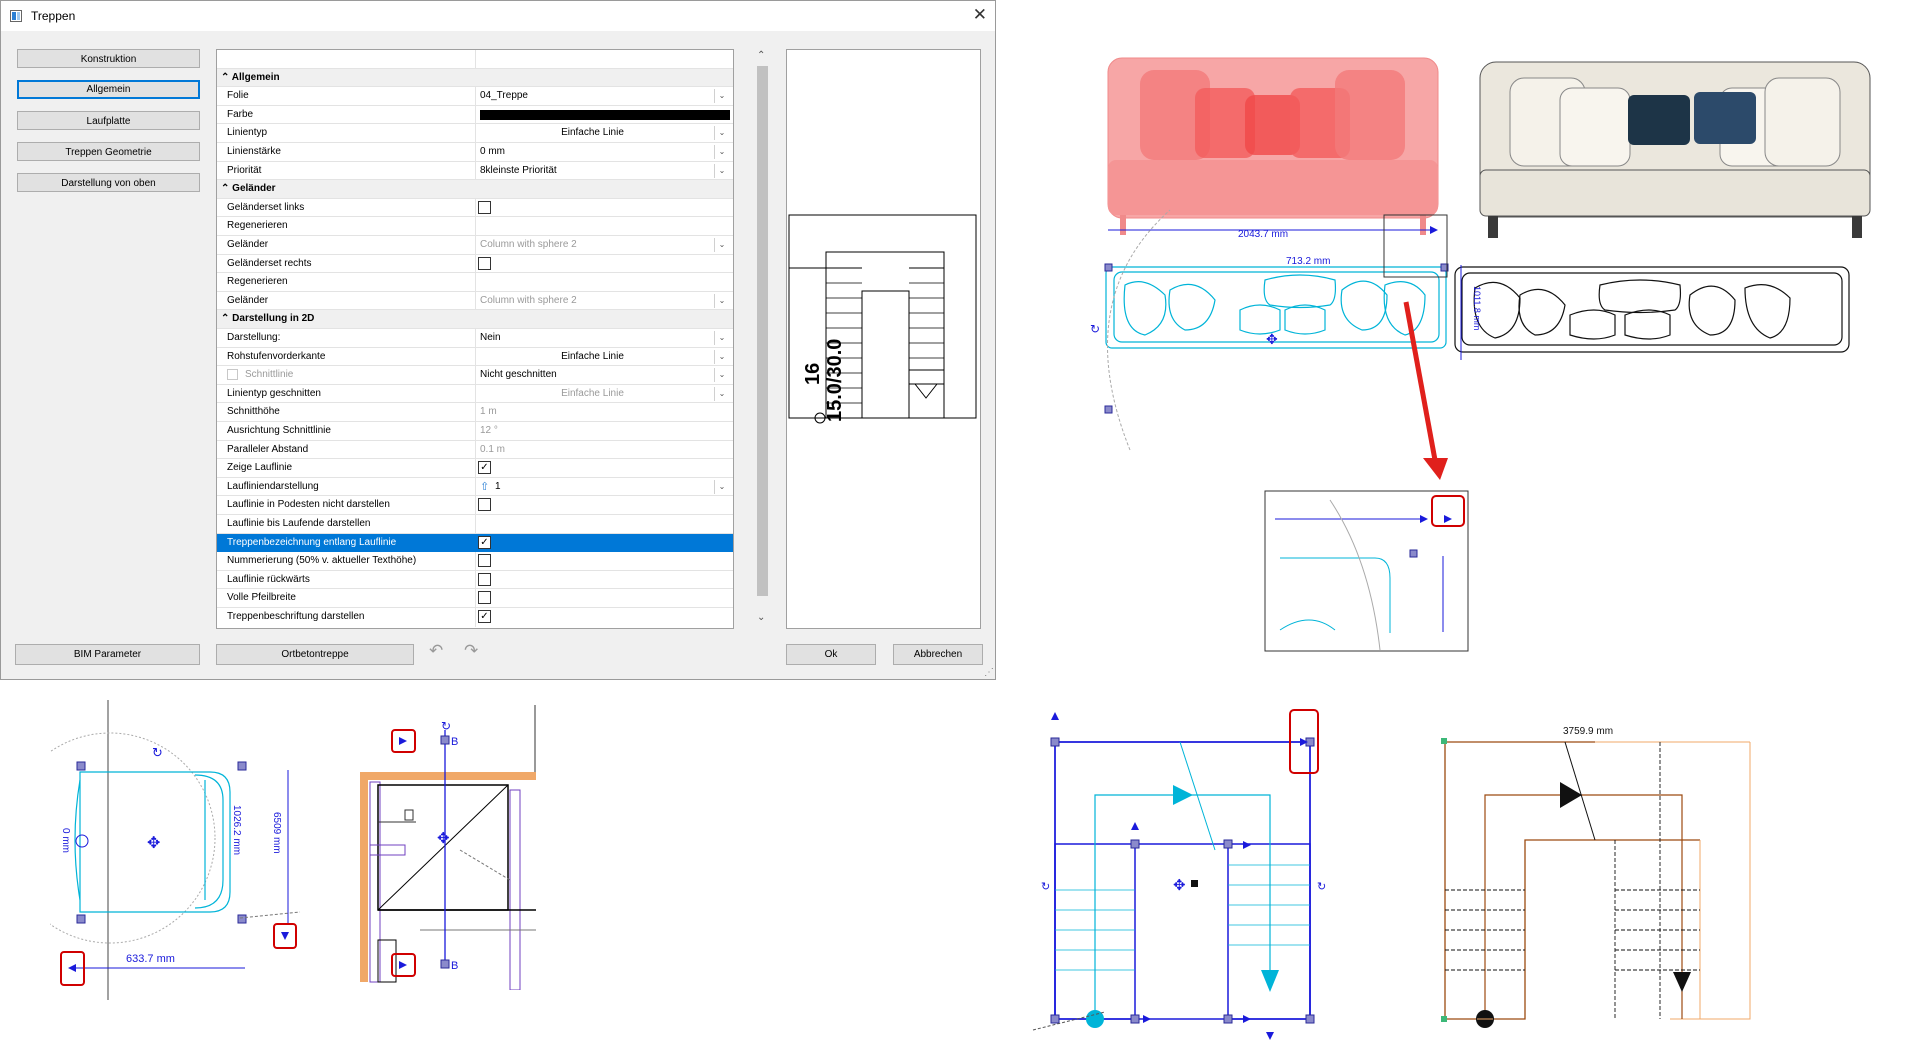 This screenshot has height=1056, width=1920. What do you see at coordinates (475, 152) in the screenshot?
I see `row-linienstaerke: Linienstärke 0 mm ⌄` at bounding box center [475, 152].